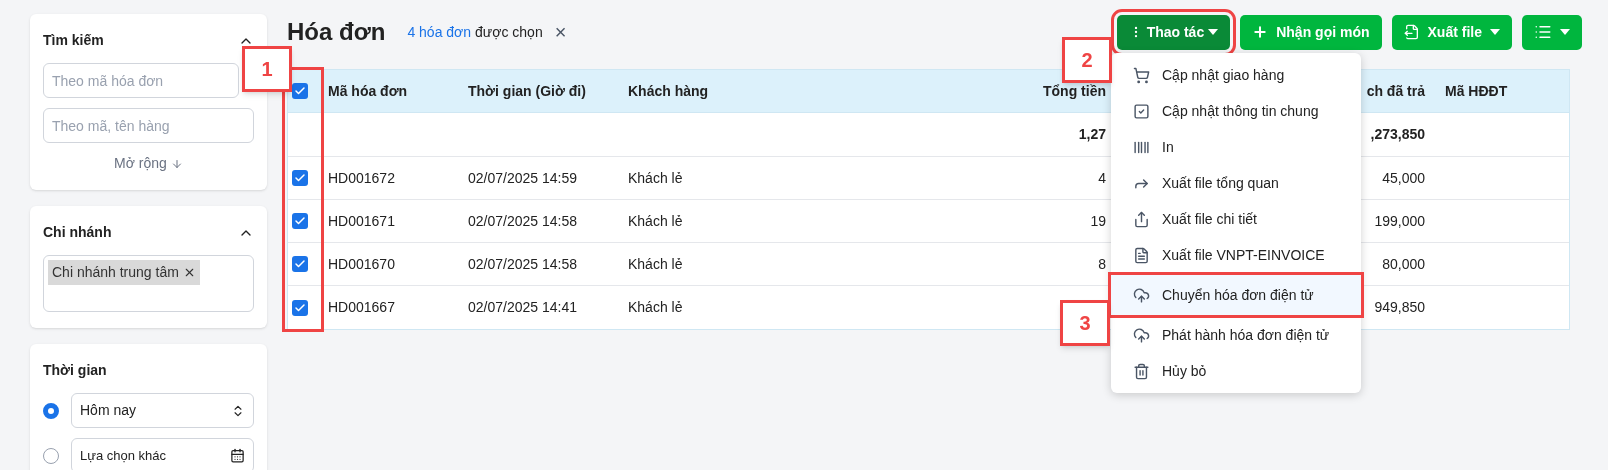 The height and width of the screenshot is (470, 1608). What do you see at coordinates (237, 455) in the screenshot?
I see `calendar-icon` at bounding box center [237, 455].